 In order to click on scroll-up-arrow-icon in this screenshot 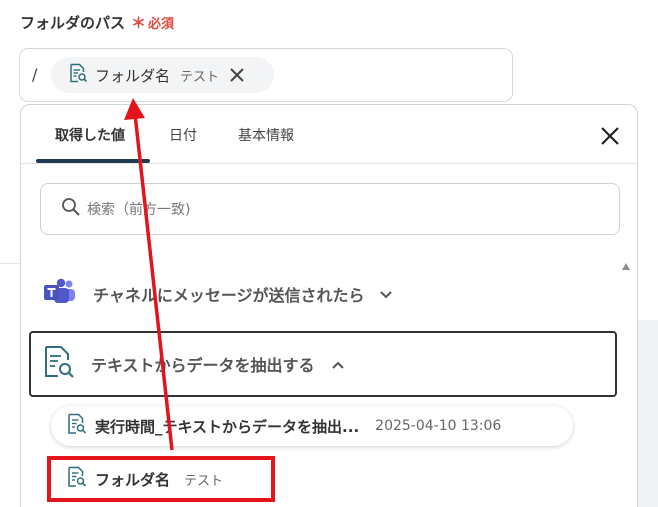, I will do `click(626, 266)`.